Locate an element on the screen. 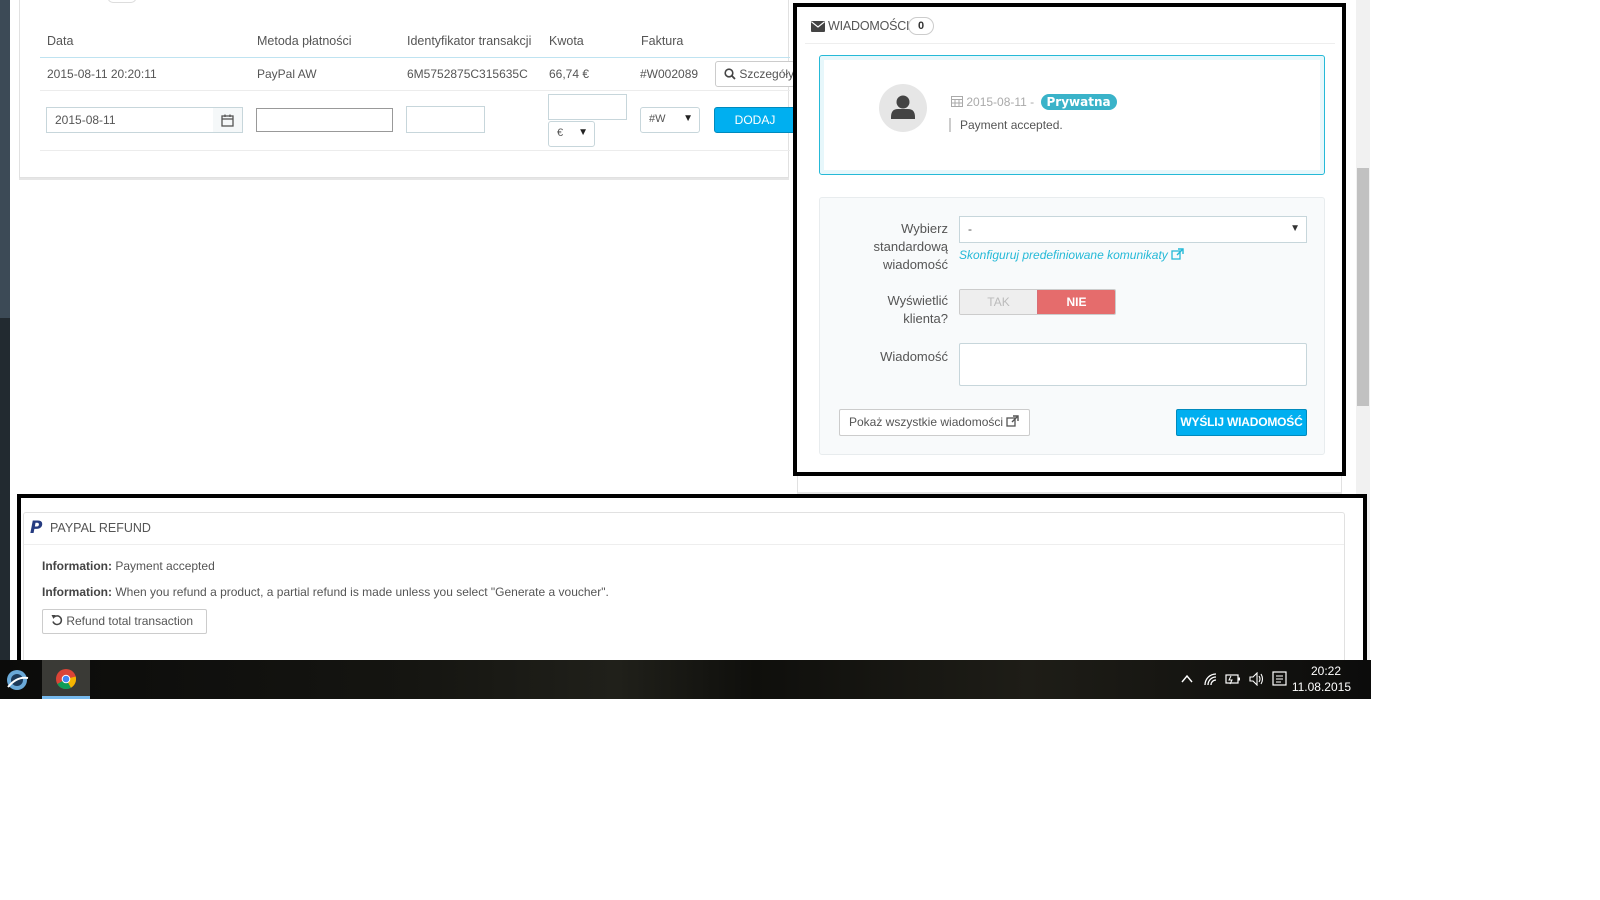 This screenshot has height=900, width=1600. taskbar-wallpaper is located at coordinates (685, 679).